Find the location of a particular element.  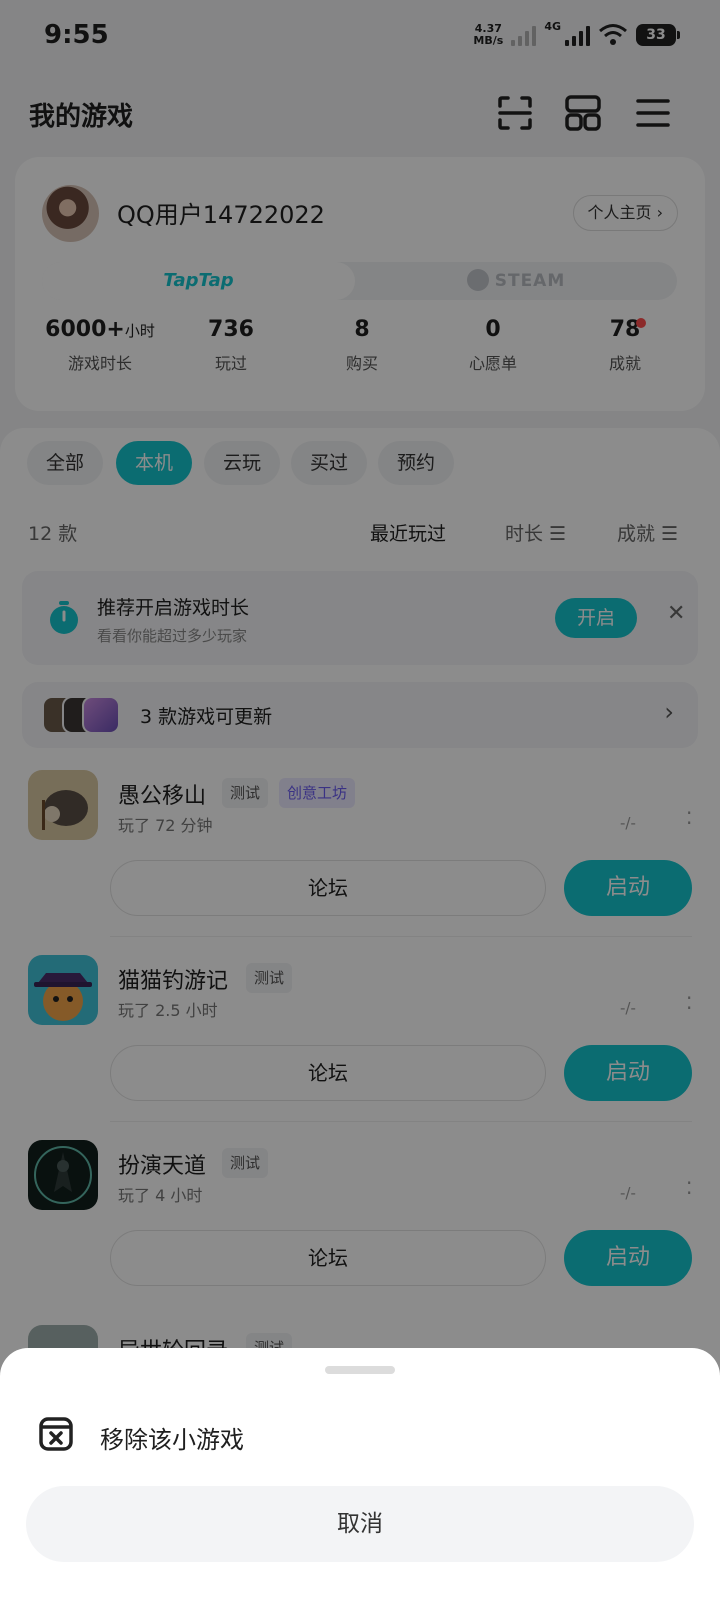

remove-game-option: 移除该小游戏 is located at coordinates (360, 1435).